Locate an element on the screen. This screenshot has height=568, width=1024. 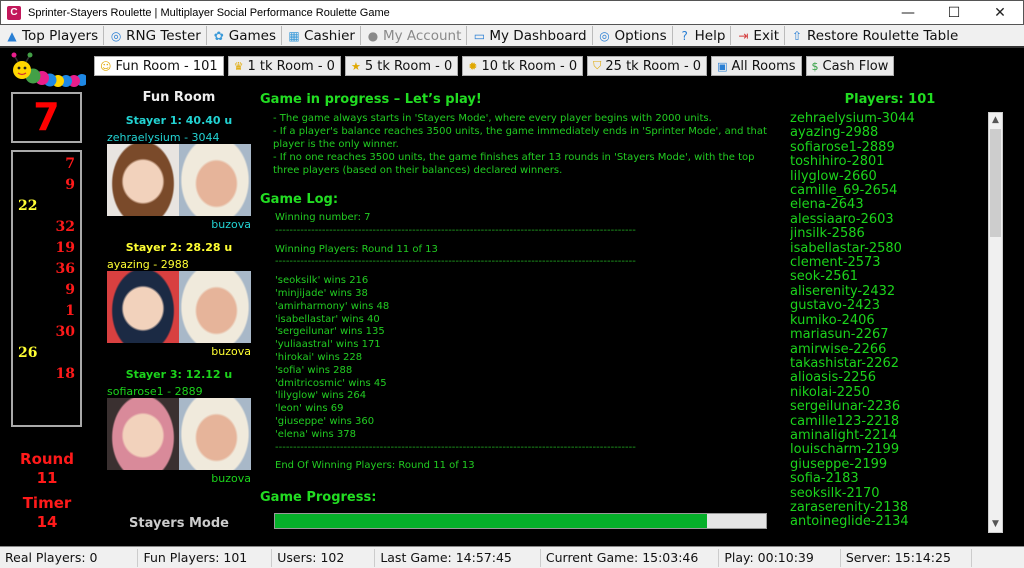
game-log-title: Game Log: is located at coordinates (299, 199).